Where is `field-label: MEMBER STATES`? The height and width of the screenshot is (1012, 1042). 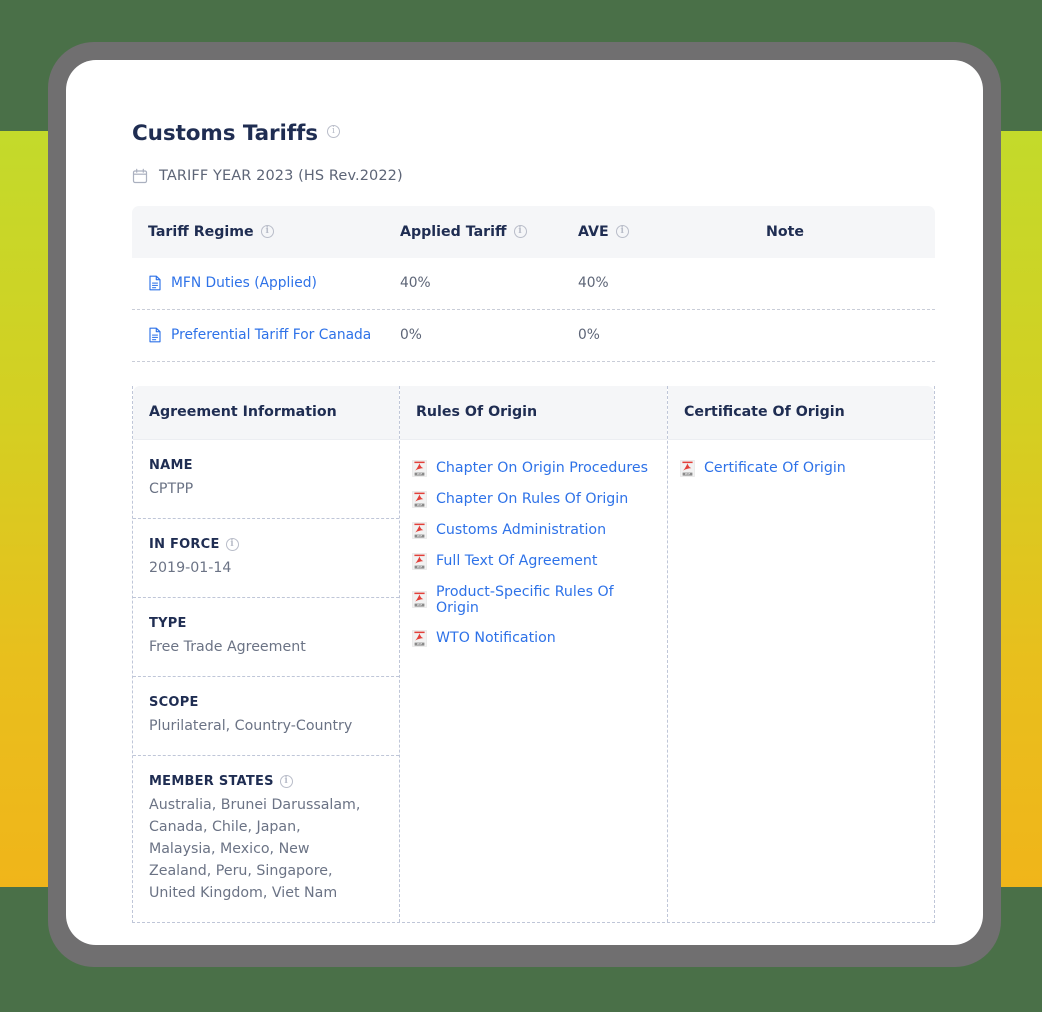
field-label: MEMBER STATES is located at coordinates (266, 781).